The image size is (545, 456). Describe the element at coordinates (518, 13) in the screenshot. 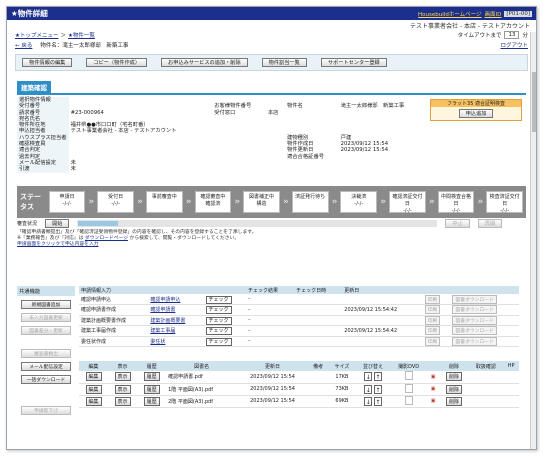

I see `page-code: [P01-00]` at that location.